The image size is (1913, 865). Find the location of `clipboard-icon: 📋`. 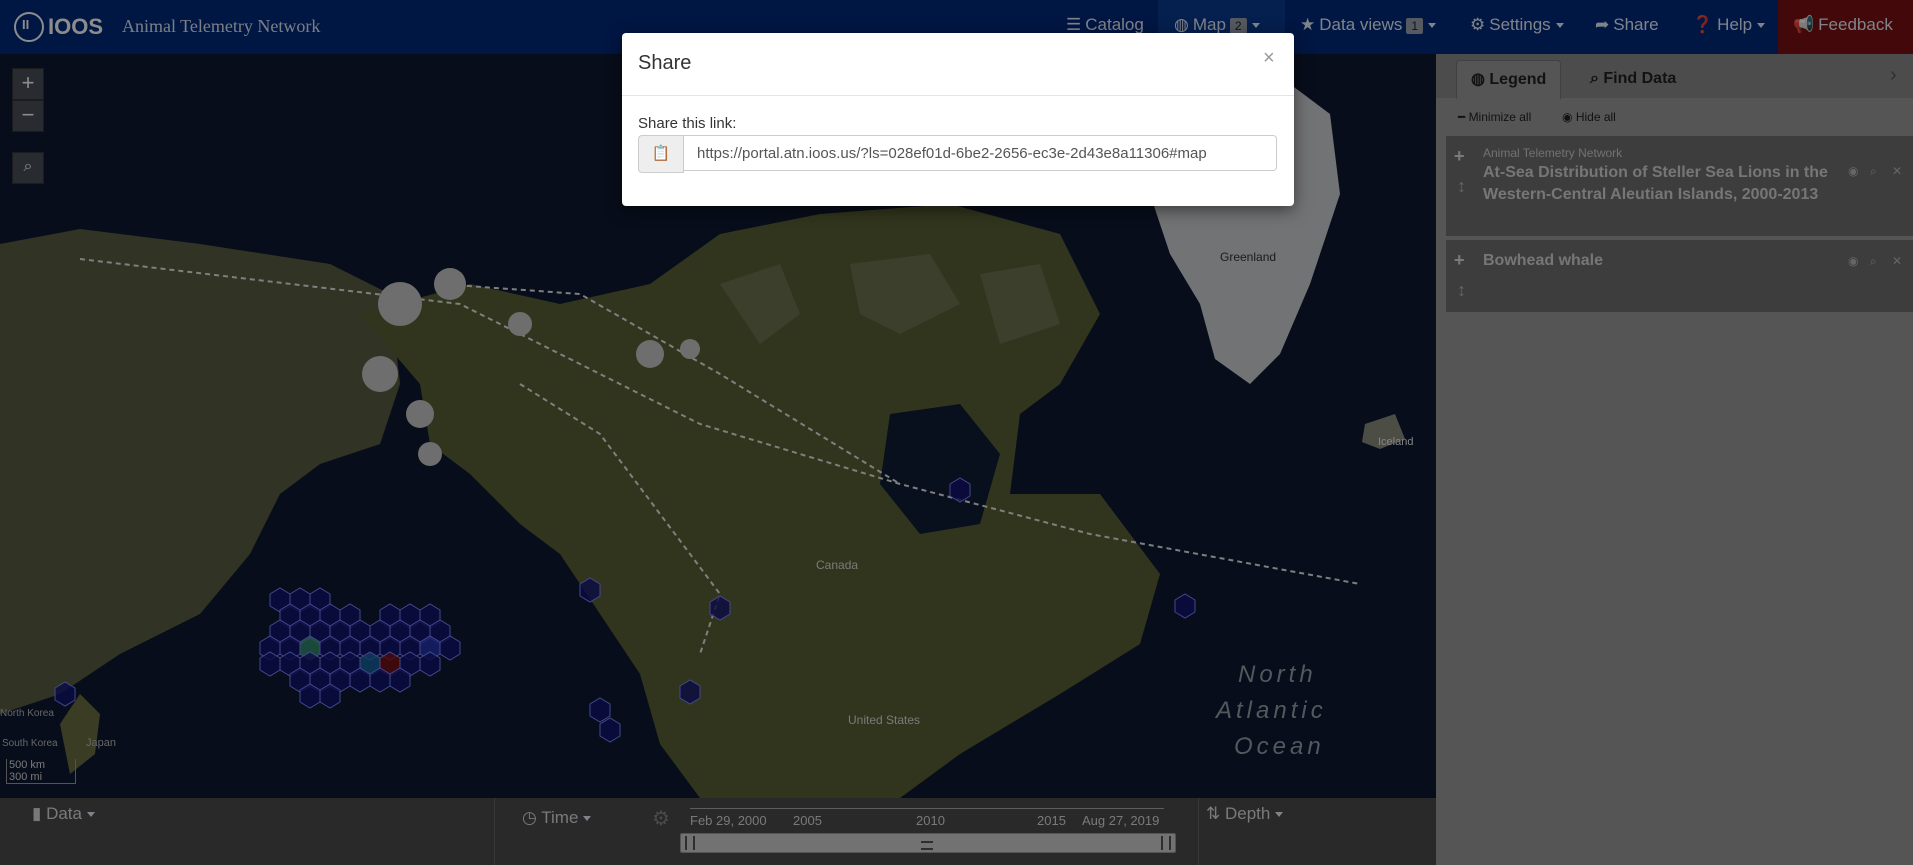

clipboard-icon: 📋 is located at coordinates (661, 153).